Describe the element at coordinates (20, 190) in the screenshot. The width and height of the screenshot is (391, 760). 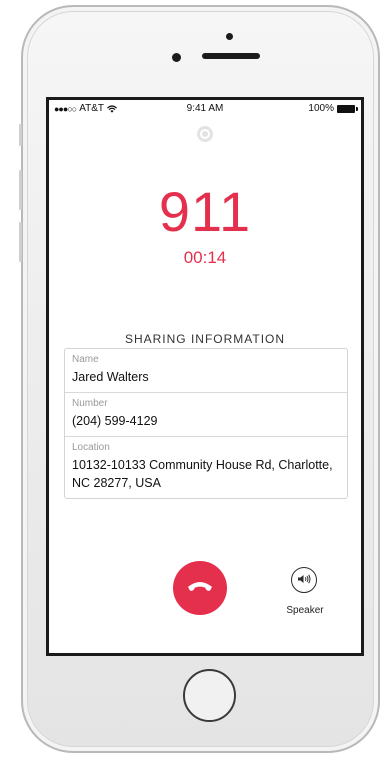
I see `volume-up-button` at that location.